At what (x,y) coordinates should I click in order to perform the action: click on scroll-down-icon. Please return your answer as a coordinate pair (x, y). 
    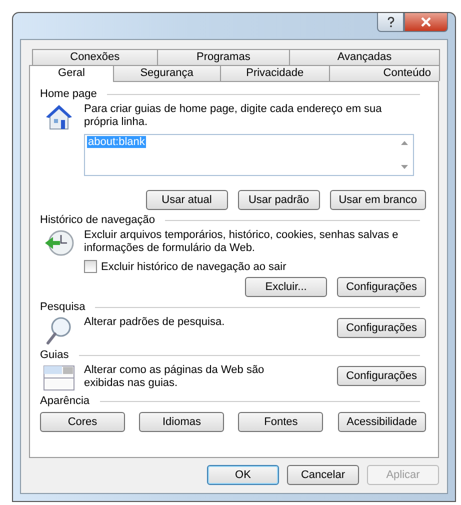
    Looking at the image, I should click on (404, 167).